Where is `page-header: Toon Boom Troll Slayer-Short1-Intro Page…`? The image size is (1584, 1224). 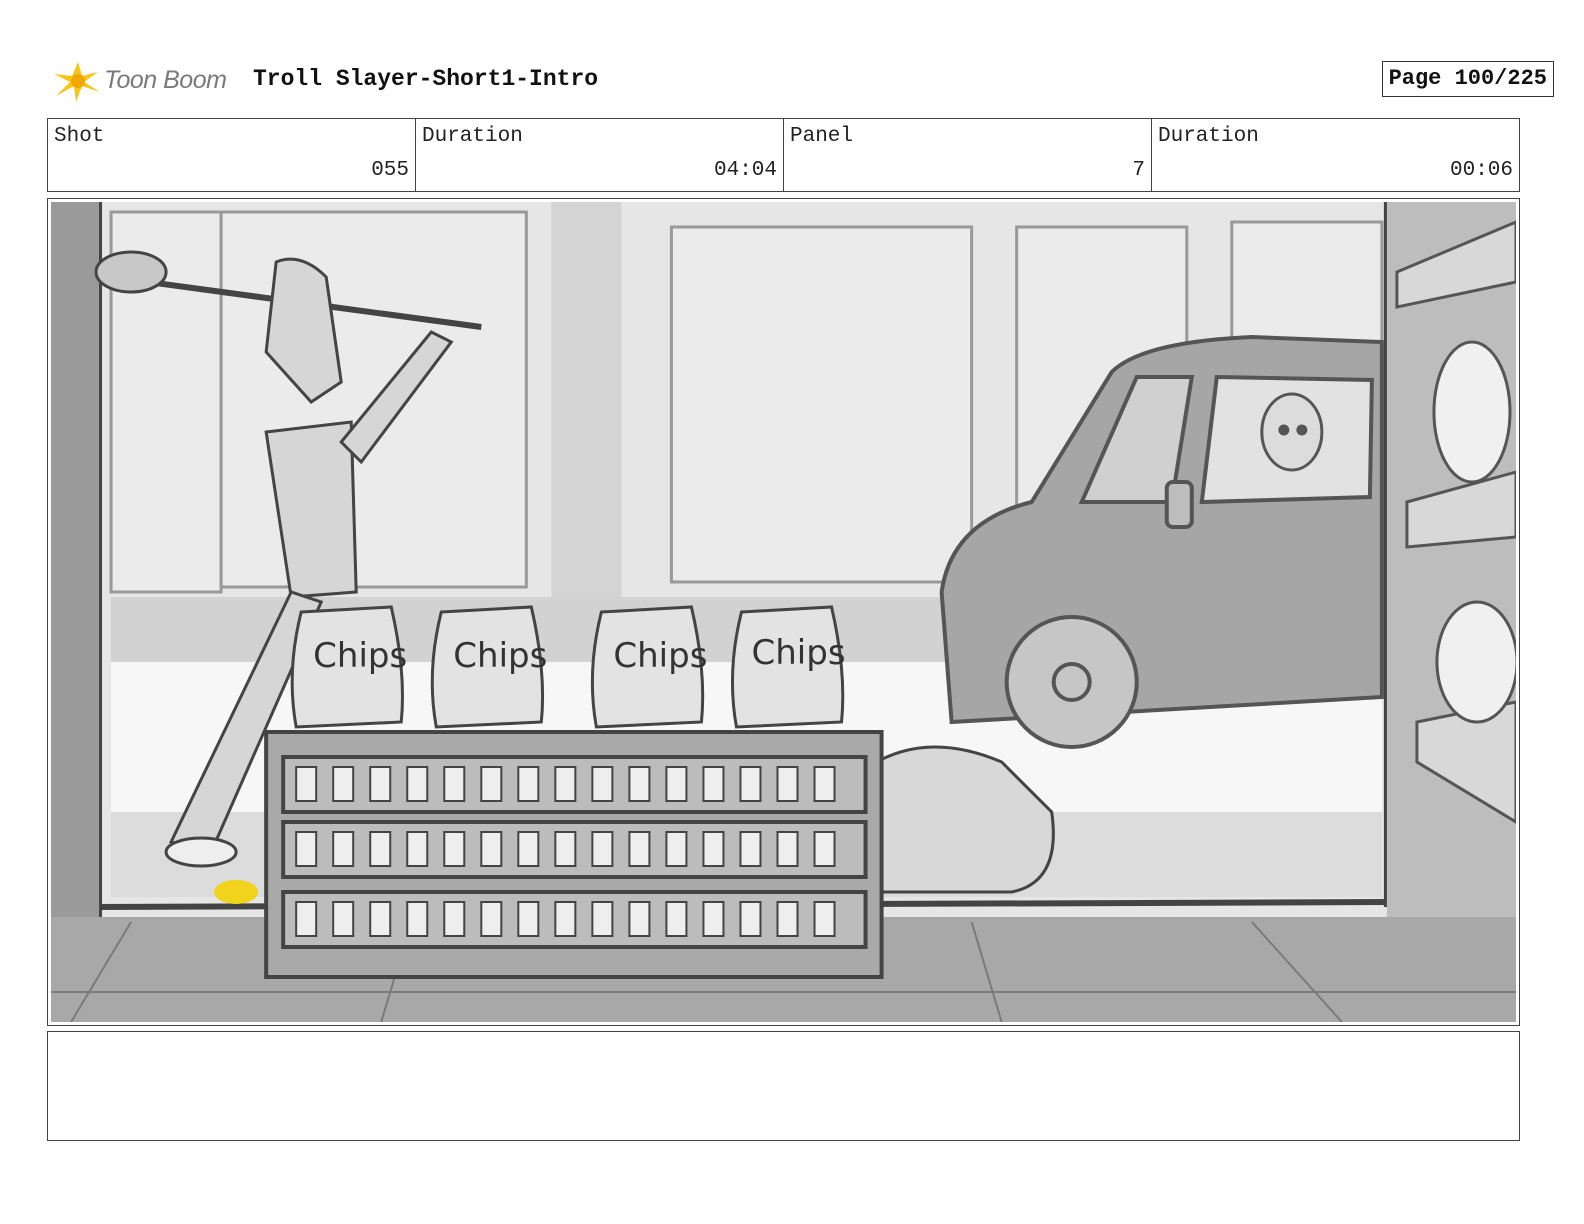 page-header: Toon Boom Troll Slayer-Short1-Intro Page… is located at coordinates (802, 80).